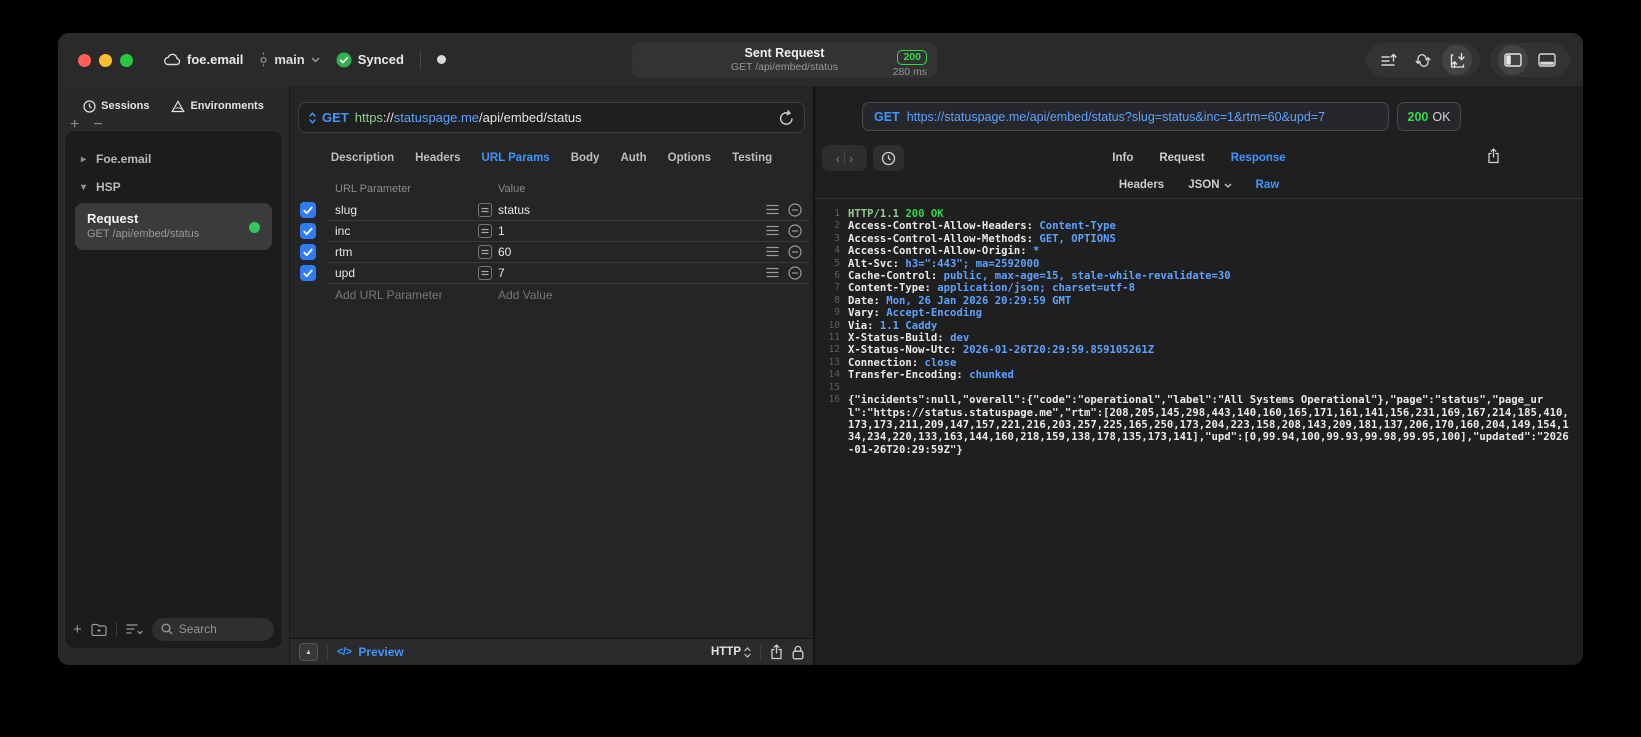 The height and width of the screenshot is (737, 1641). What do you see at coordinates (97, 125) in the screenshot?
I see `remove-session-button: −` at bounding box center [97, 125].